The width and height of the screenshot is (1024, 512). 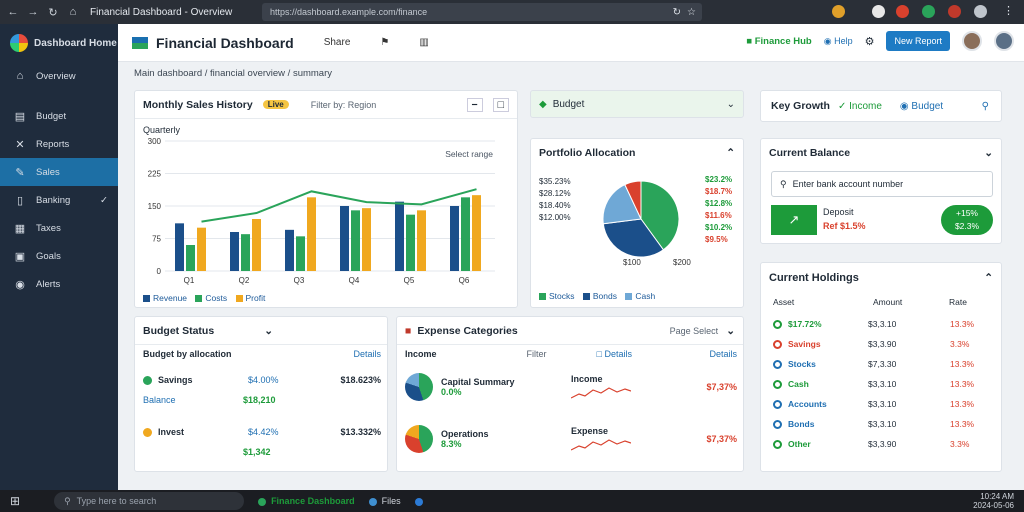 I want to click on table-row: Accounts $3,3.10 13.3%, so click(x=883, y=404).